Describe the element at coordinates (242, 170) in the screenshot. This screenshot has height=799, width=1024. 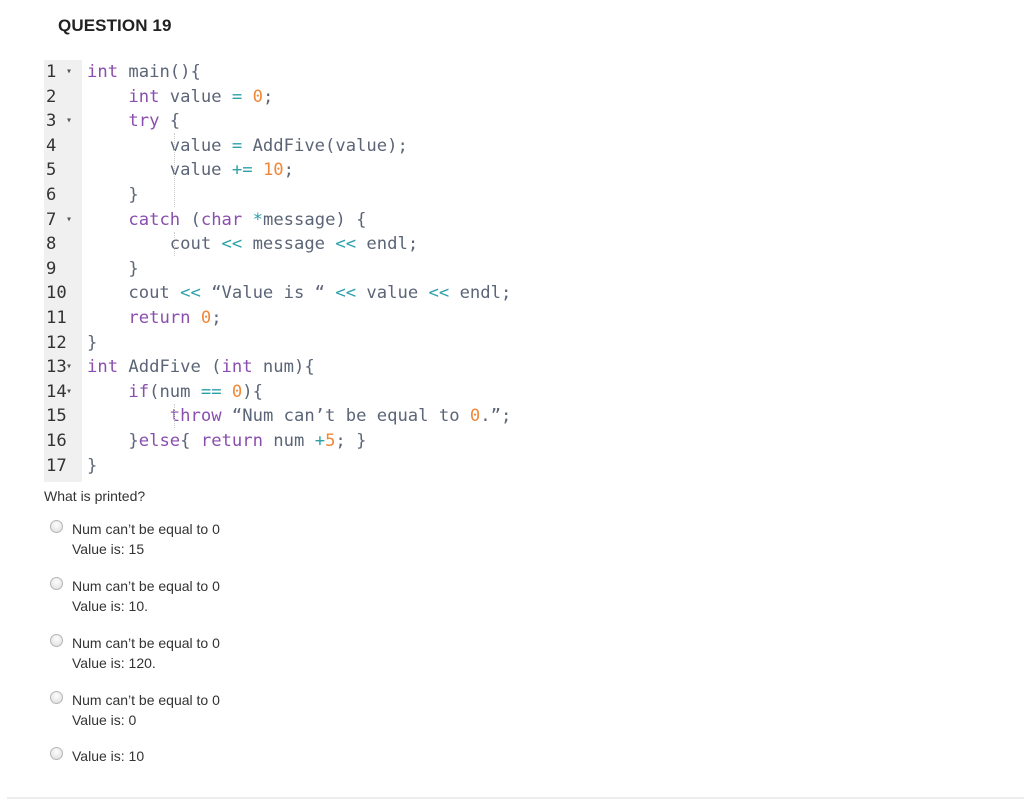
I see `code-token: +=` at that location.